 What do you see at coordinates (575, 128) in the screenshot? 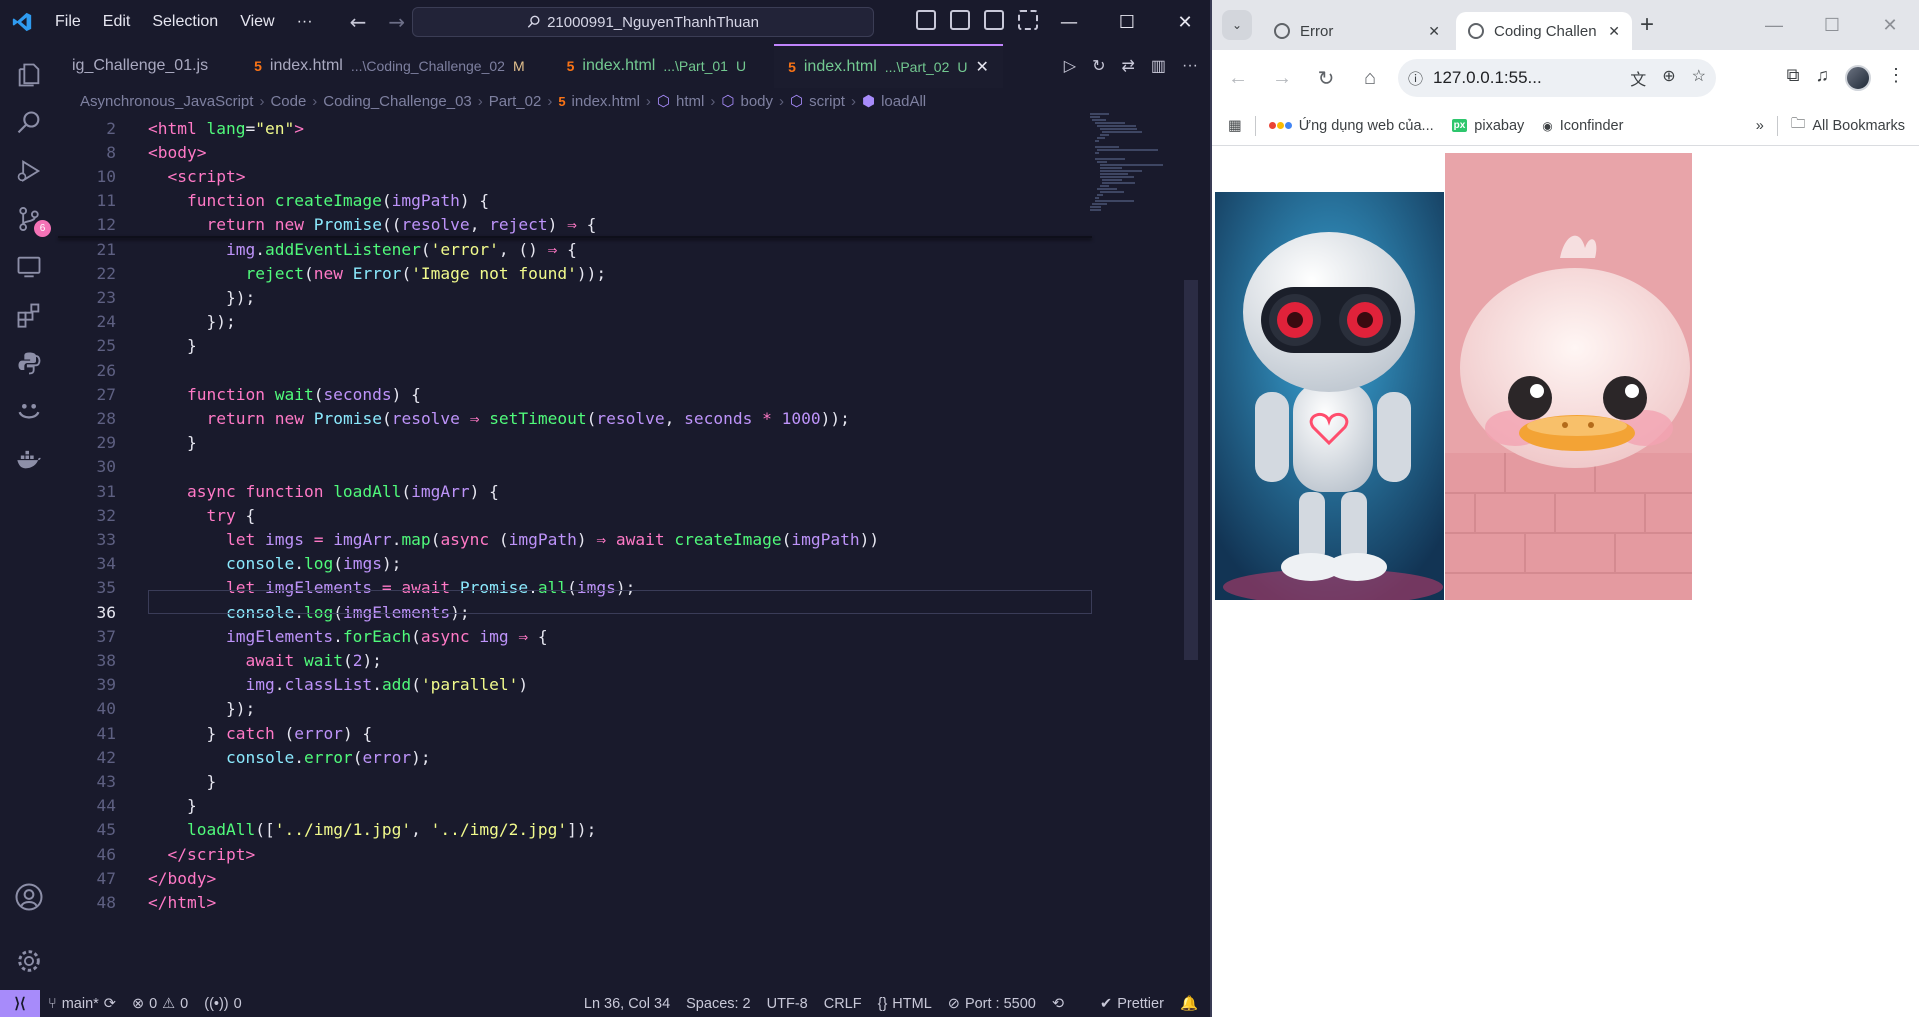
I see `code-line: 2 <html lang="en">` at bounding box center [575, 128].